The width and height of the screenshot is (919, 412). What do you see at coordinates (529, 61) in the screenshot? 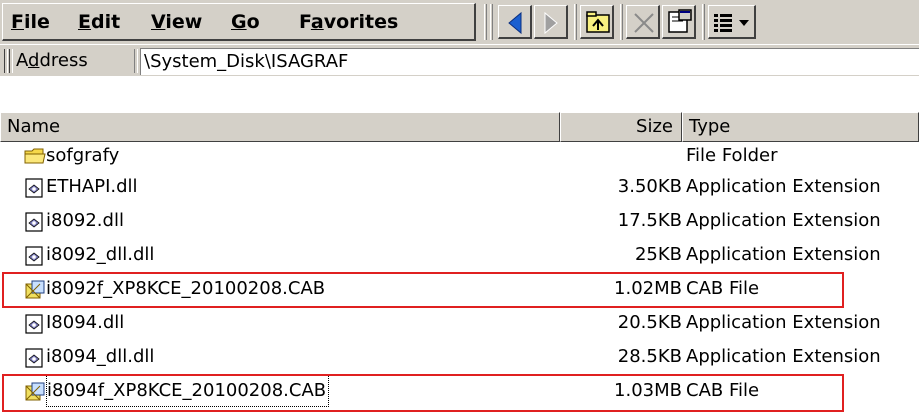
I see `address-input: \System_Disk\ISAGRAF` at bounding box center [529, 61].